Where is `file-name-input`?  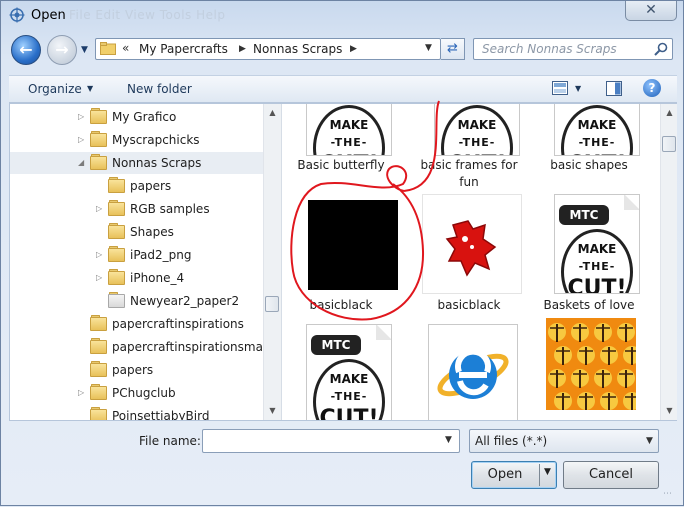
file-name-input is located at coordinates (331, 441).